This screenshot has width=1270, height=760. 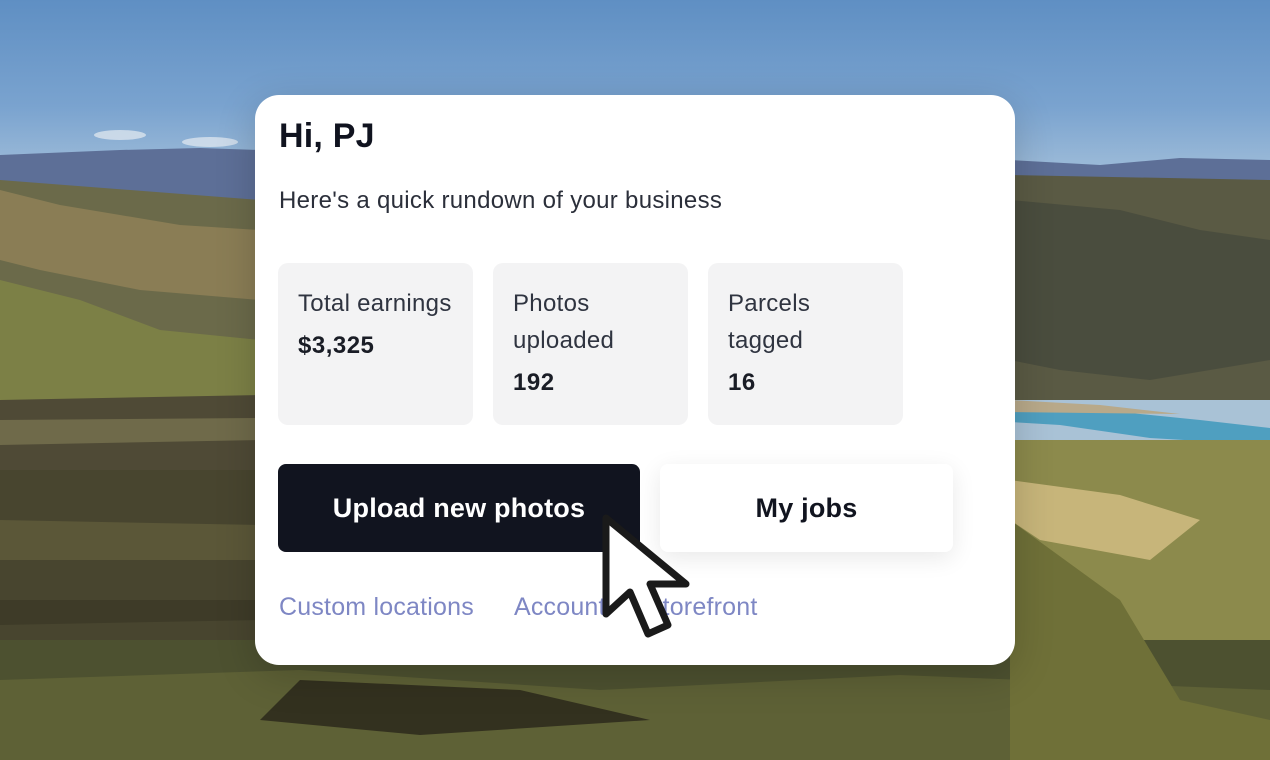 What do you see at coordinates (769, 322) in the screenshot?
I see `stat-label: Parcels tagged` at bounding box center [769, 322].